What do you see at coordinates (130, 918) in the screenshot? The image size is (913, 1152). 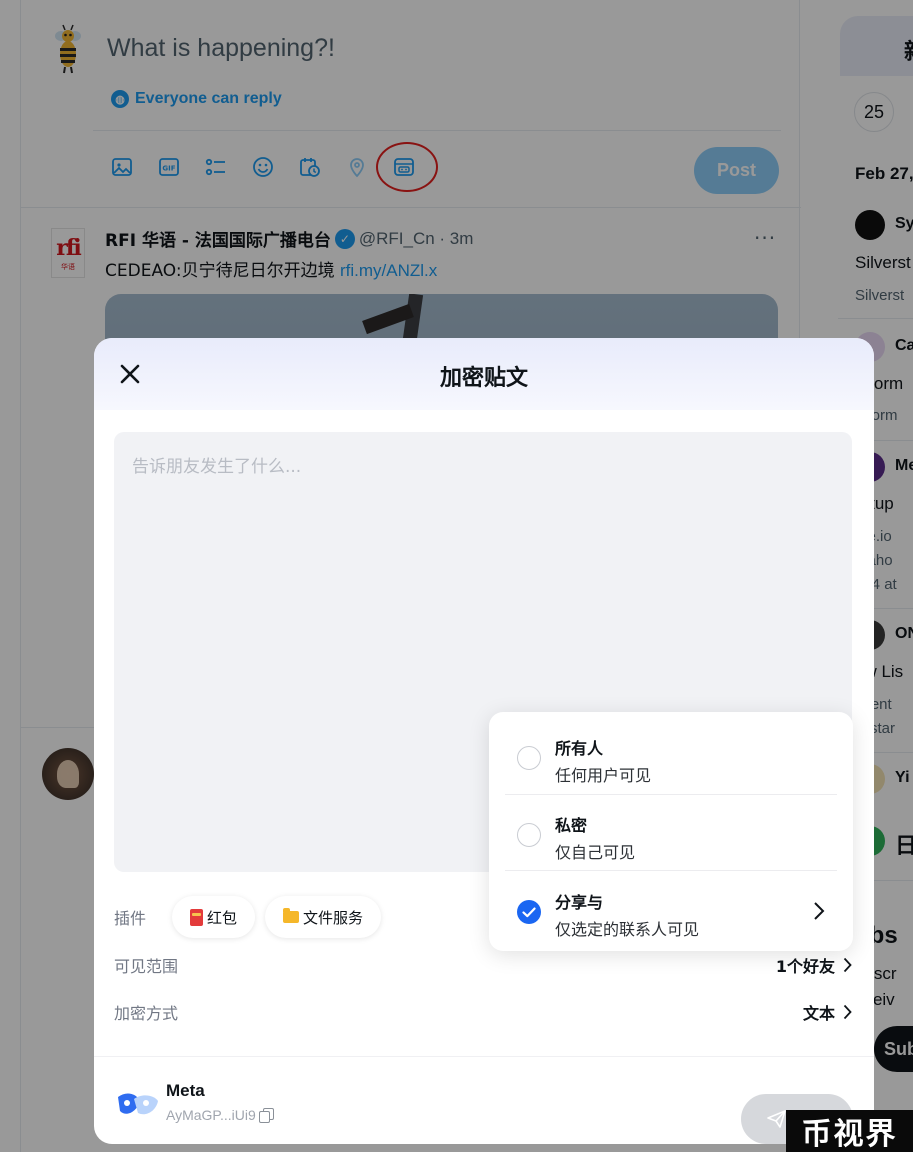 I see `plugins-label: 插件` at bounding box center [130, 918].